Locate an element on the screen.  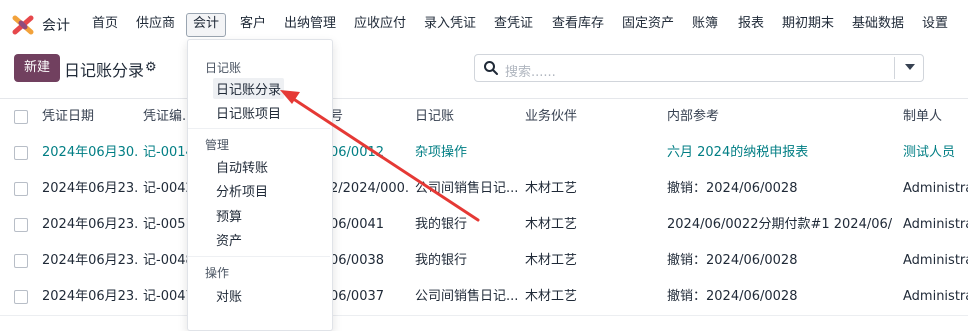
new-button: 新建 is located at coordinates (37, 68).